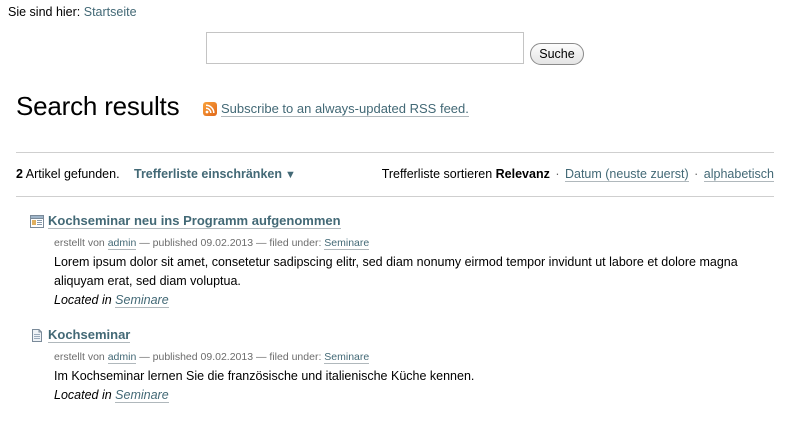 The width and height of the screenshot is (788, 423). What do you see at coordinates (37, 335) in the screenshot?
I see `page-document-icon` at bounding box center [37, 335].